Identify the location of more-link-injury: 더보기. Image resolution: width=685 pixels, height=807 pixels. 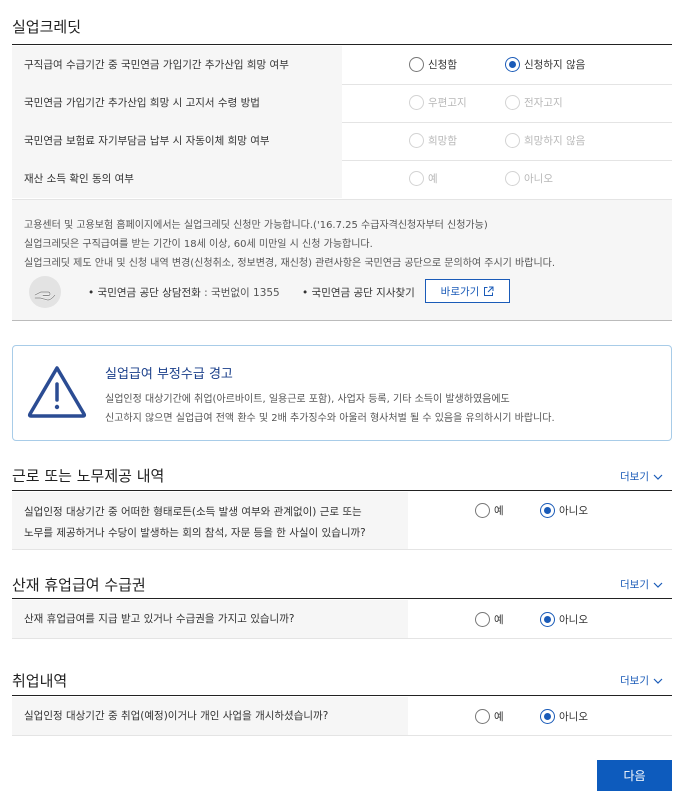
(641, 584).